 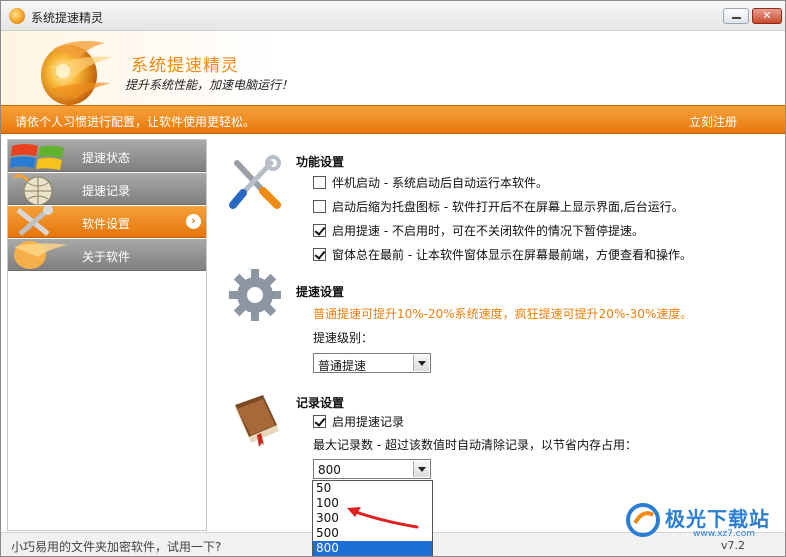 What do you see at coordinates (329, 470) in the screenshot?
I see `max-records-value: 800` at bounding box center [329, 470].